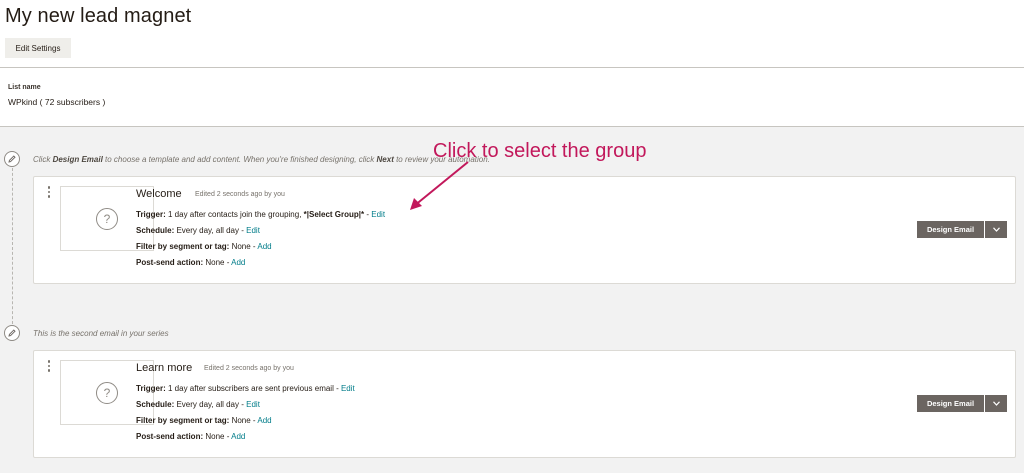 This screenshot has width=1024, height=473. I want to click on divider, so click(512, 67).